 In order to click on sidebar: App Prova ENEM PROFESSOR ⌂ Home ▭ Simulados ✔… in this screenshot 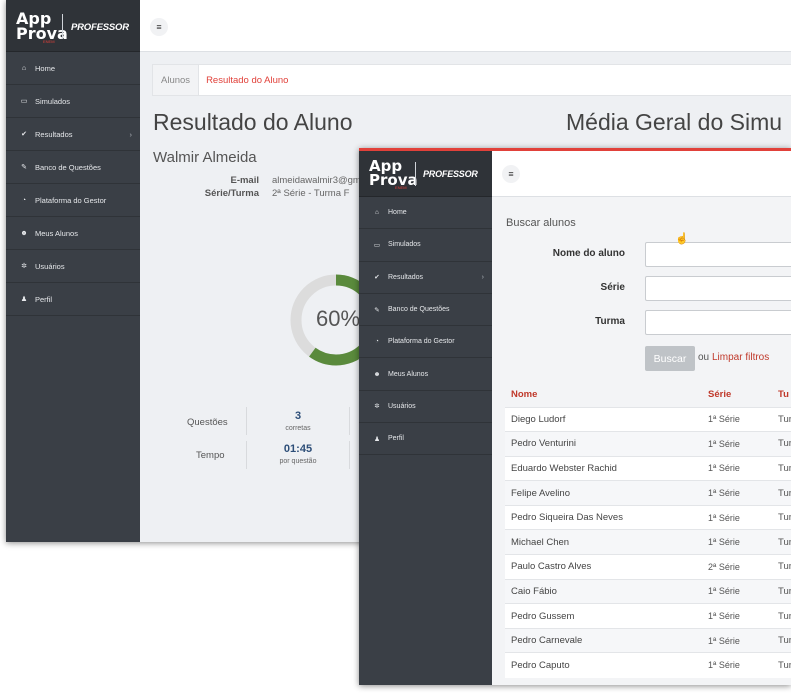, I will do `click(425, 418)`.